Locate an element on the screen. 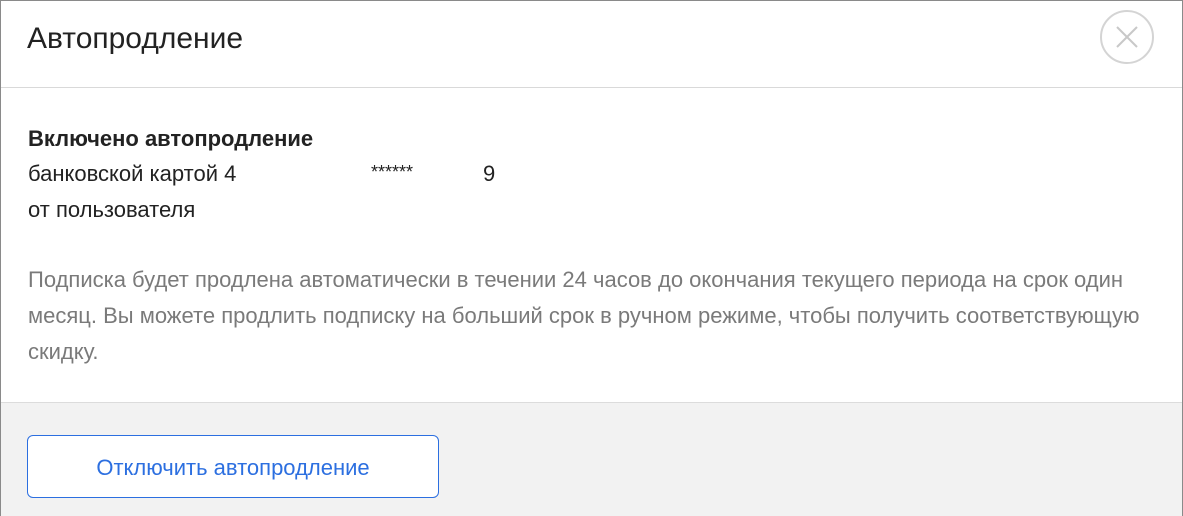 The height and width of the screenshot is (516, 1183). close-icon is located at coordinates (1127, 37).